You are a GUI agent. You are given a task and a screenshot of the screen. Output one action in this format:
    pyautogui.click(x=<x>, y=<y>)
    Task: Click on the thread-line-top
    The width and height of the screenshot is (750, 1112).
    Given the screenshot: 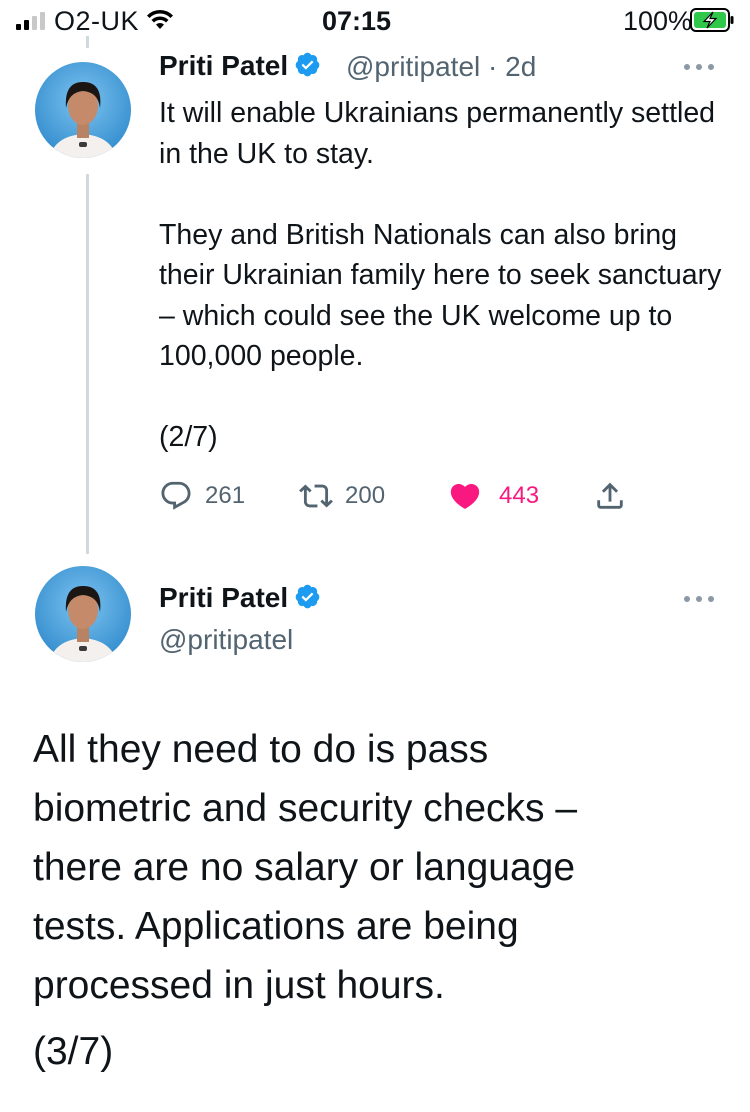 What is the action you would take?
    pyautogui.click(x=87, y=42)
    